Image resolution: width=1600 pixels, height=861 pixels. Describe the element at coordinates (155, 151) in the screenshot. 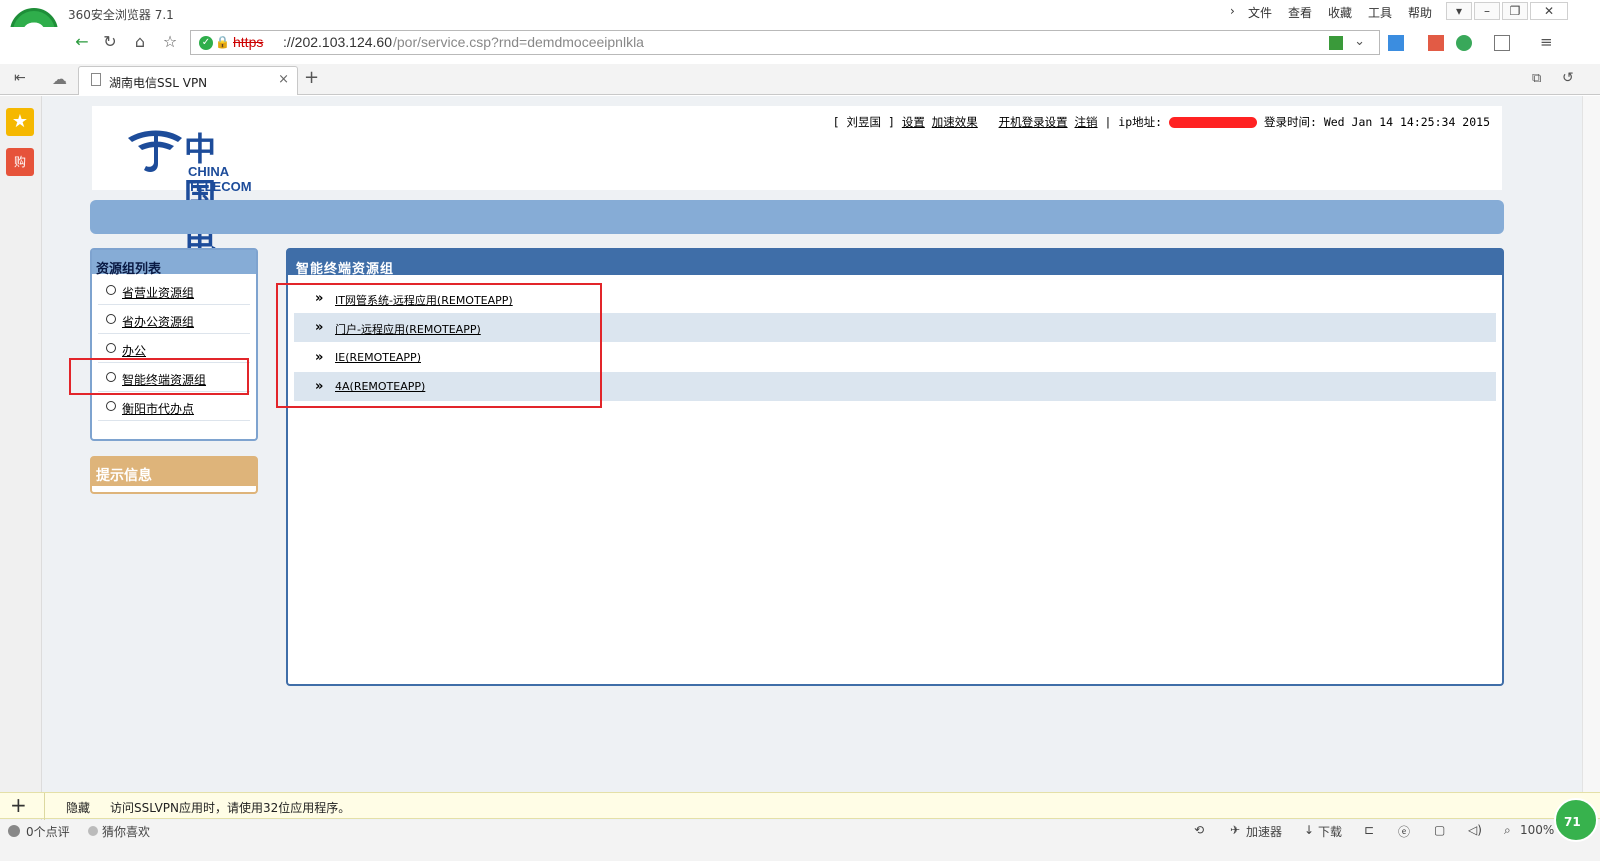

I see `telecom-logo-icon` at that location.